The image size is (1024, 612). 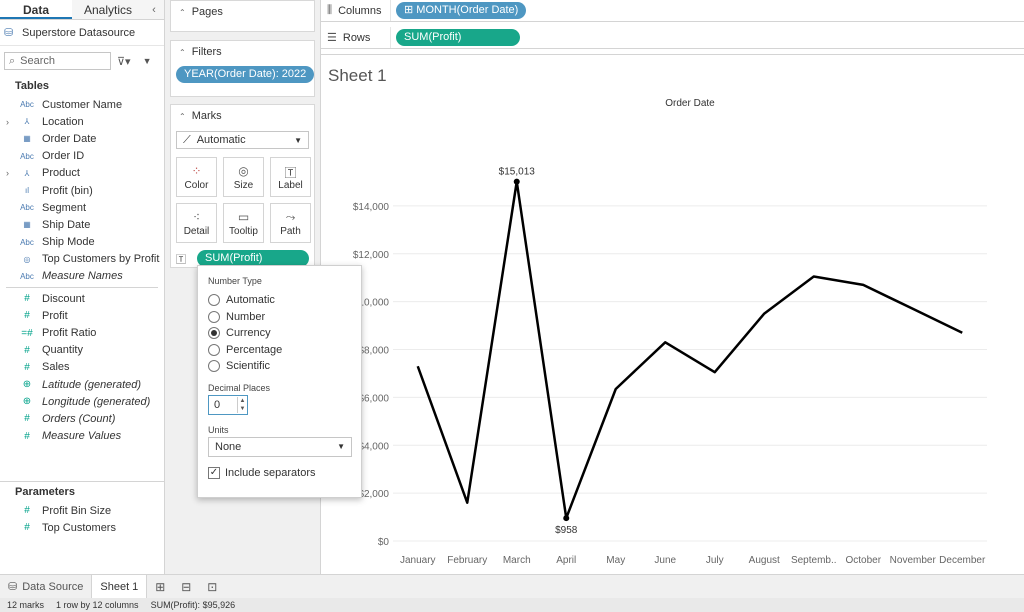 I want to click on mark-type-dropdown: ⟋ Automatic ▼, so click(x=242, y=140).